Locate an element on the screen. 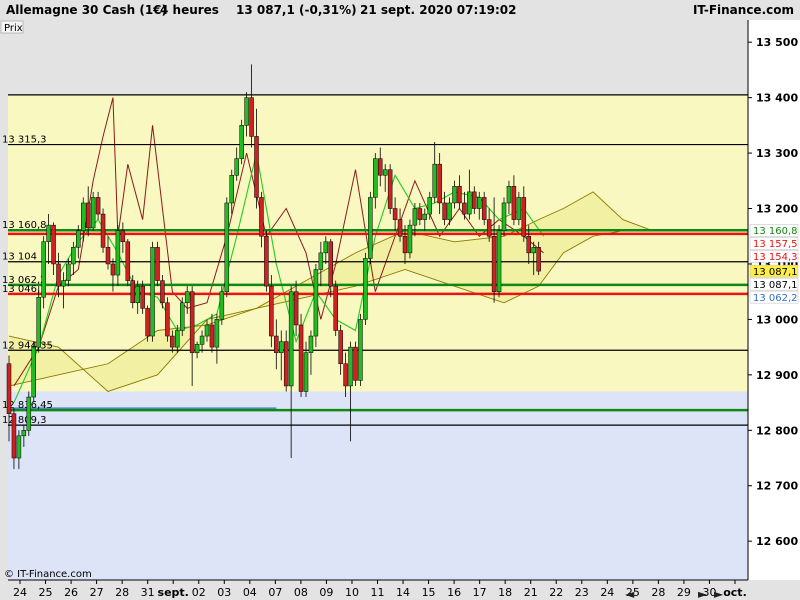  x-tick-label: 03 is located at coordinates (224, 592).